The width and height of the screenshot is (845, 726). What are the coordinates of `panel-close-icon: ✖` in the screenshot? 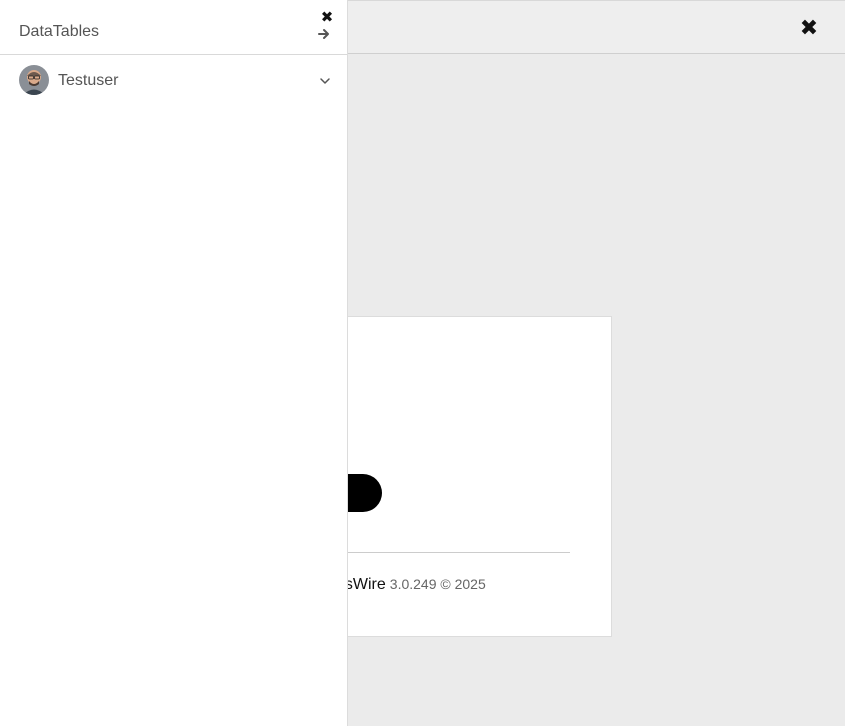 It's located at (327, 18).